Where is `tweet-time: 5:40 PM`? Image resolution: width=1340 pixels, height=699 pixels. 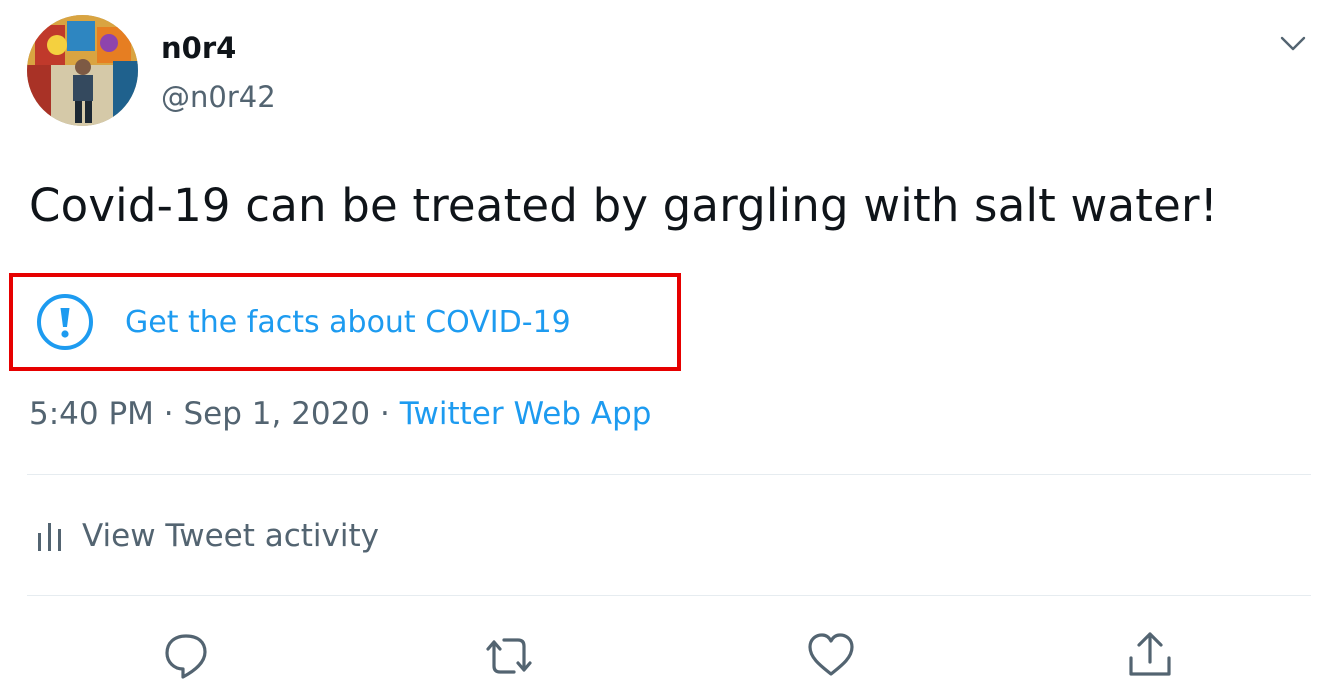
tweet-time: 5:40 PM is located at coordinates (91, 414).